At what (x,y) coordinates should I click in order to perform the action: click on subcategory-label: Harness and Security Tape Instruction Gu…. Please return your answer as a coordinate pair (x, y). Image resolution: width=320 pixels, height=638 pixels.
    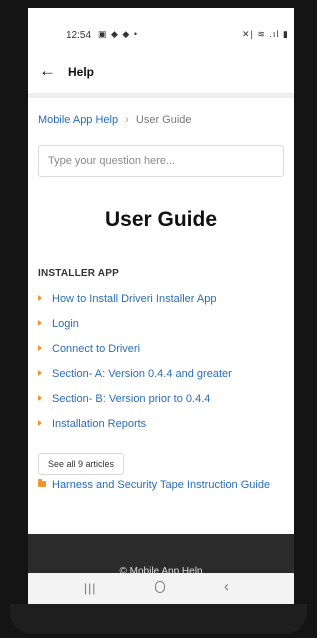
    Looking at the image, I should click on (161, 485).